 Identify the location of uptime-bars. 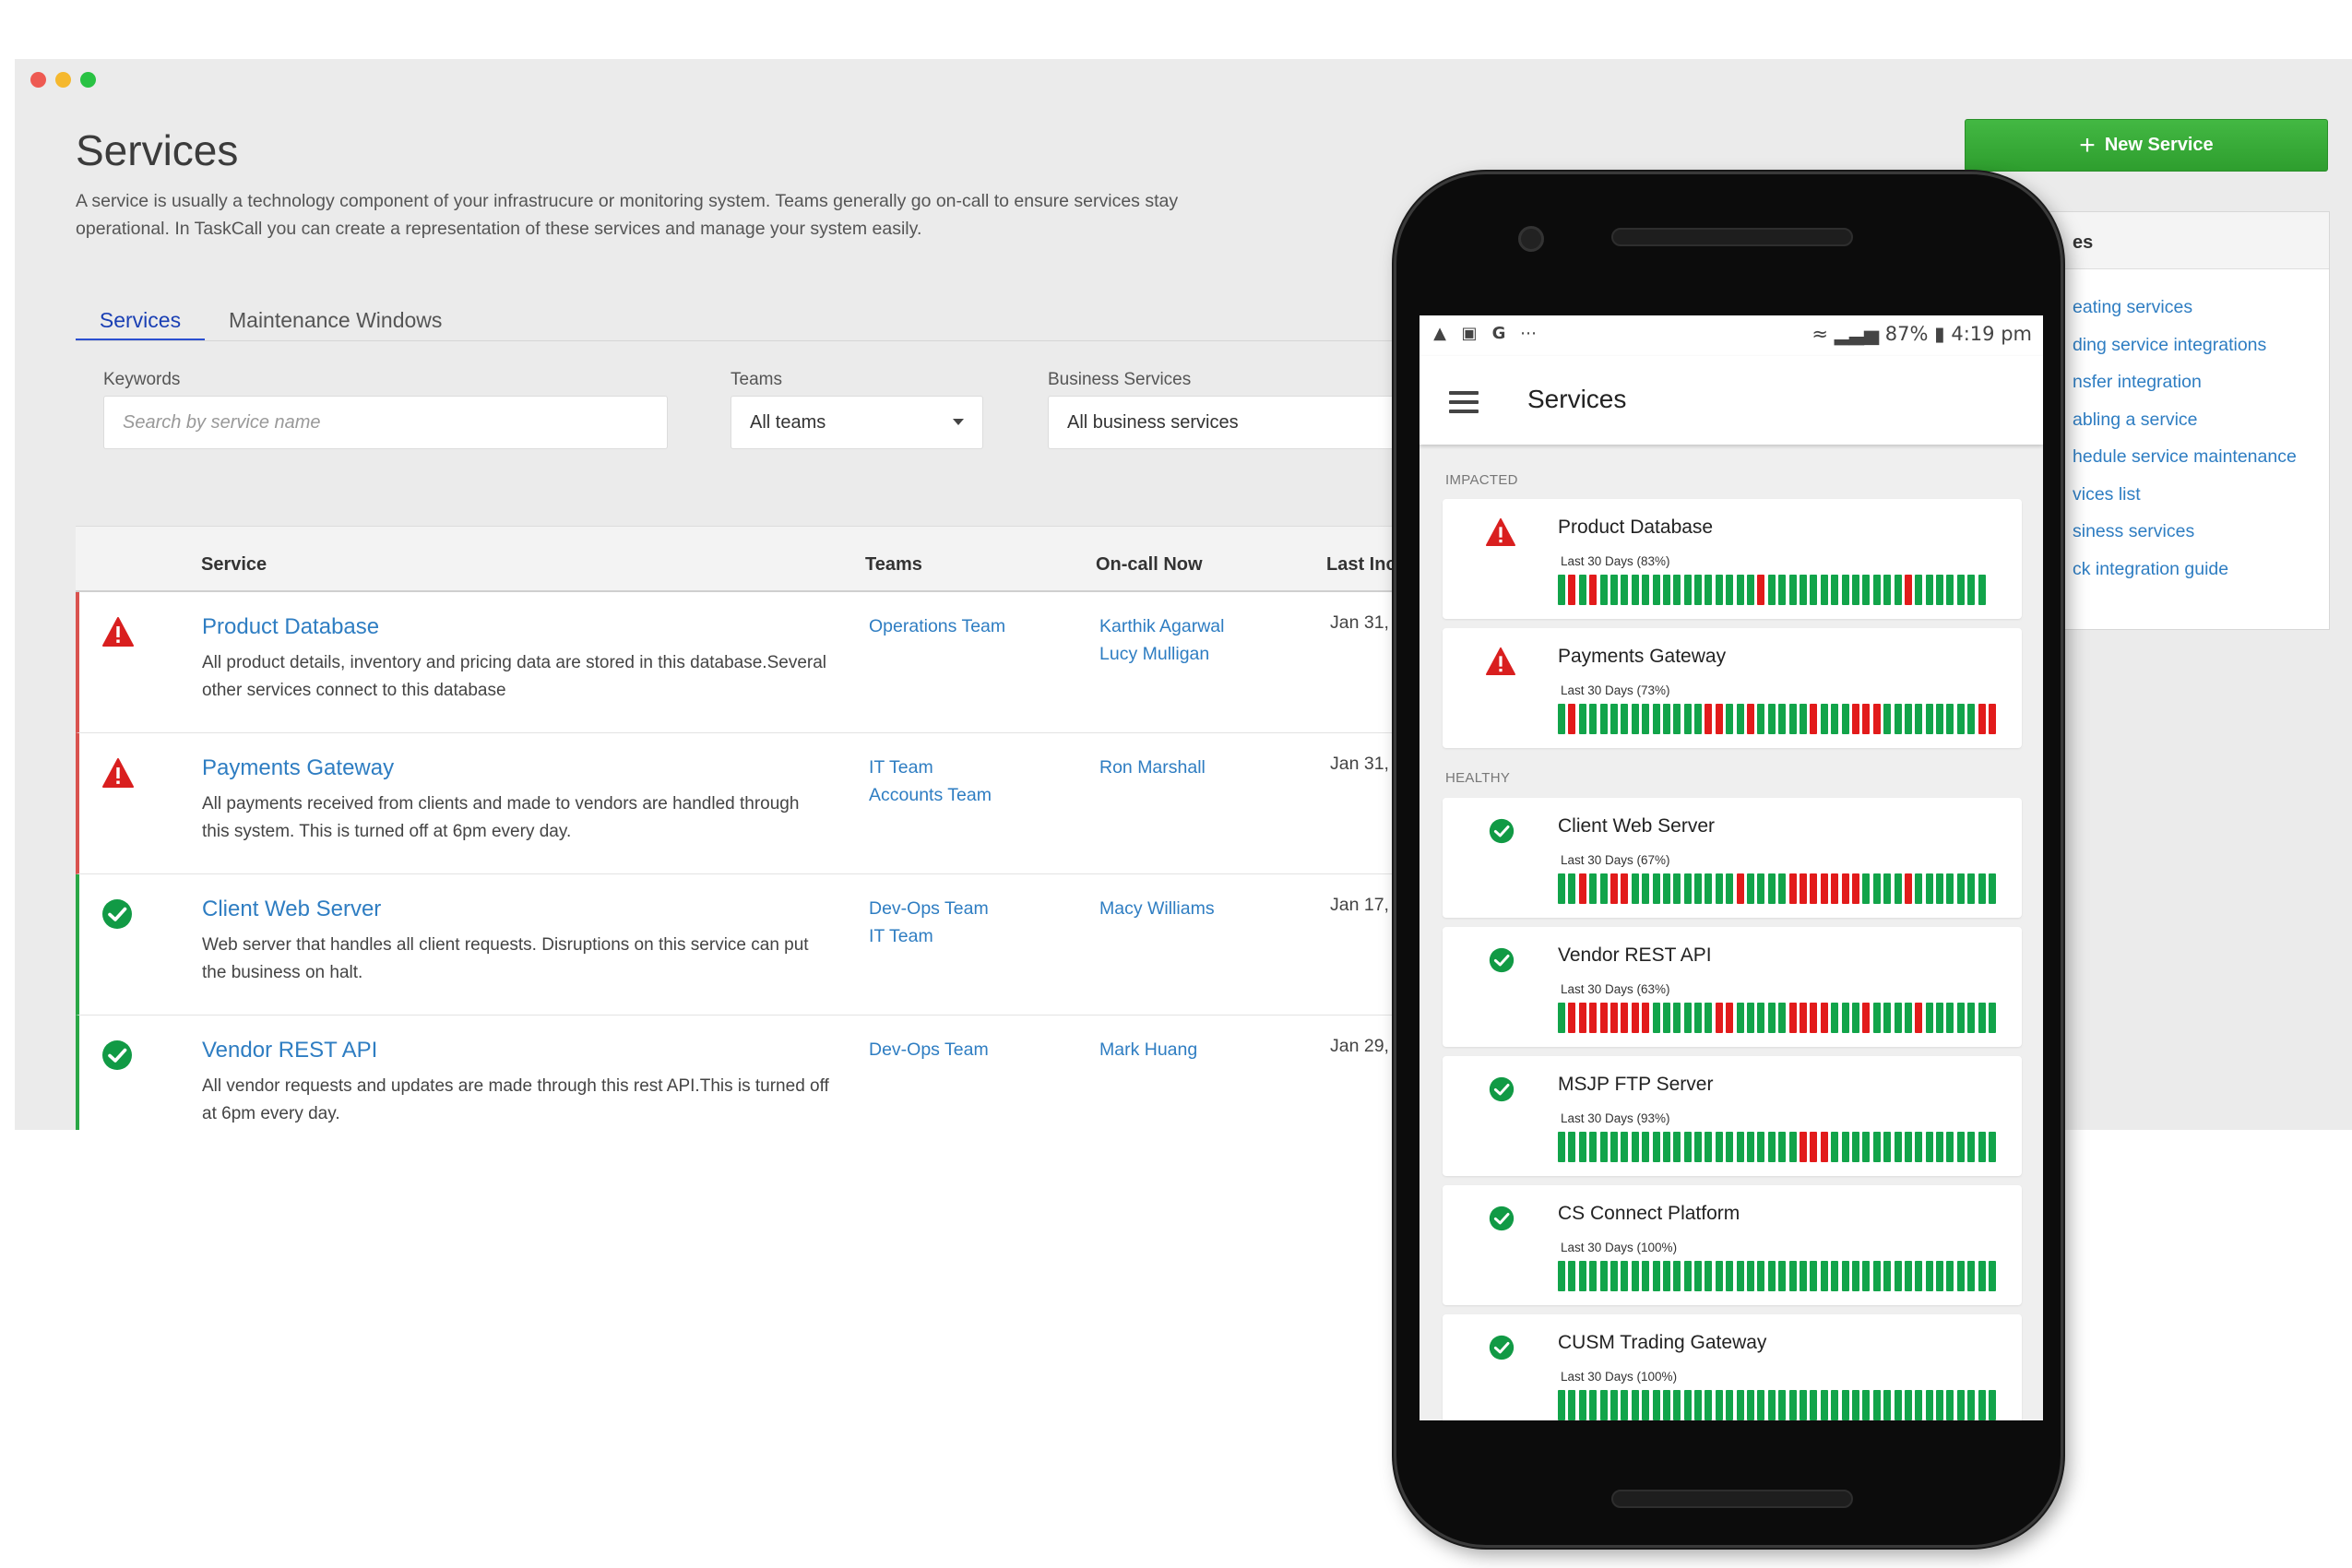
(1777, 1147).